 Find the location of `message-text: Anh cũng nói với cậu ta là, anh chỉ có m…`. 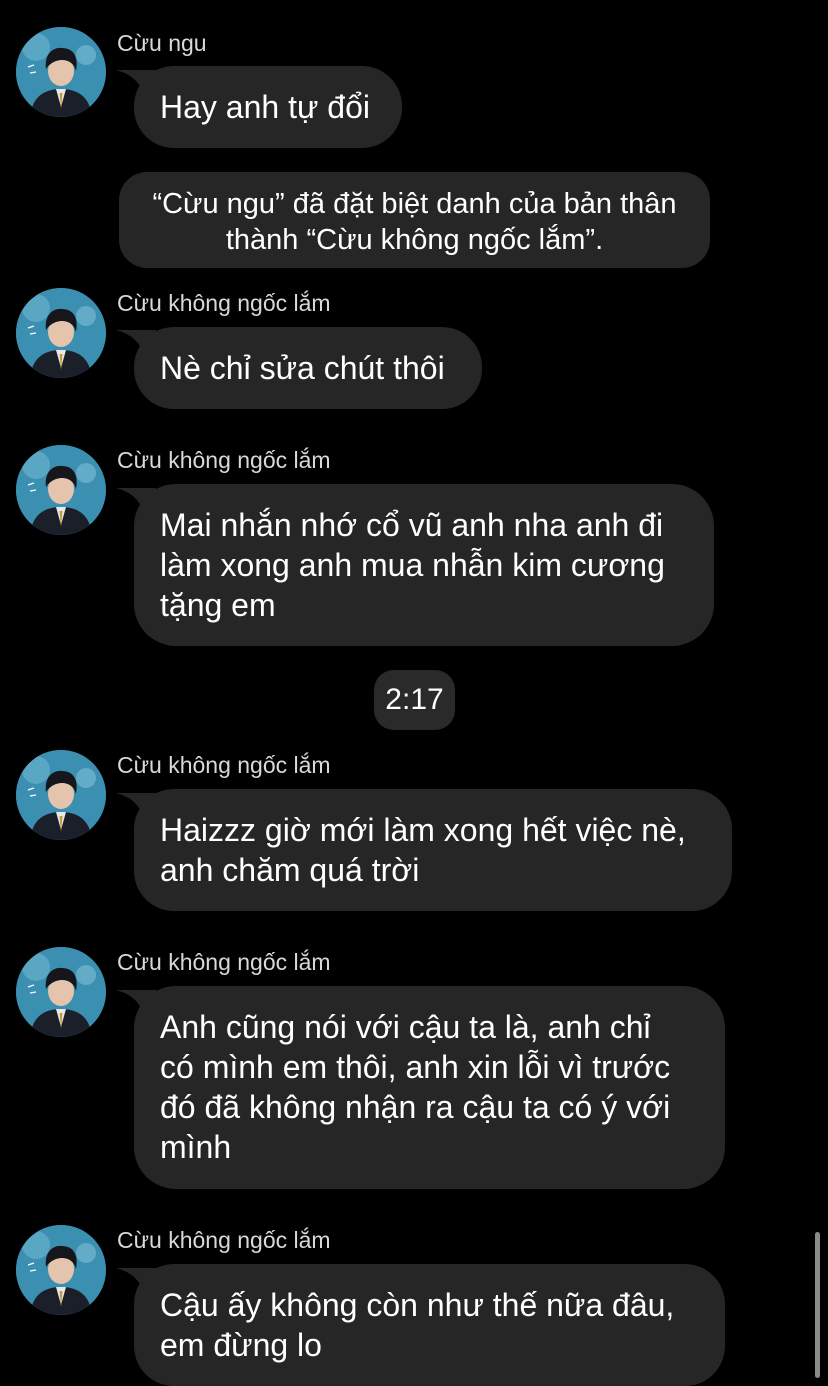

message-text: Anh cũng nói với cậu ta là, anh chỉ có m… is located at coordinates (415, 1087).